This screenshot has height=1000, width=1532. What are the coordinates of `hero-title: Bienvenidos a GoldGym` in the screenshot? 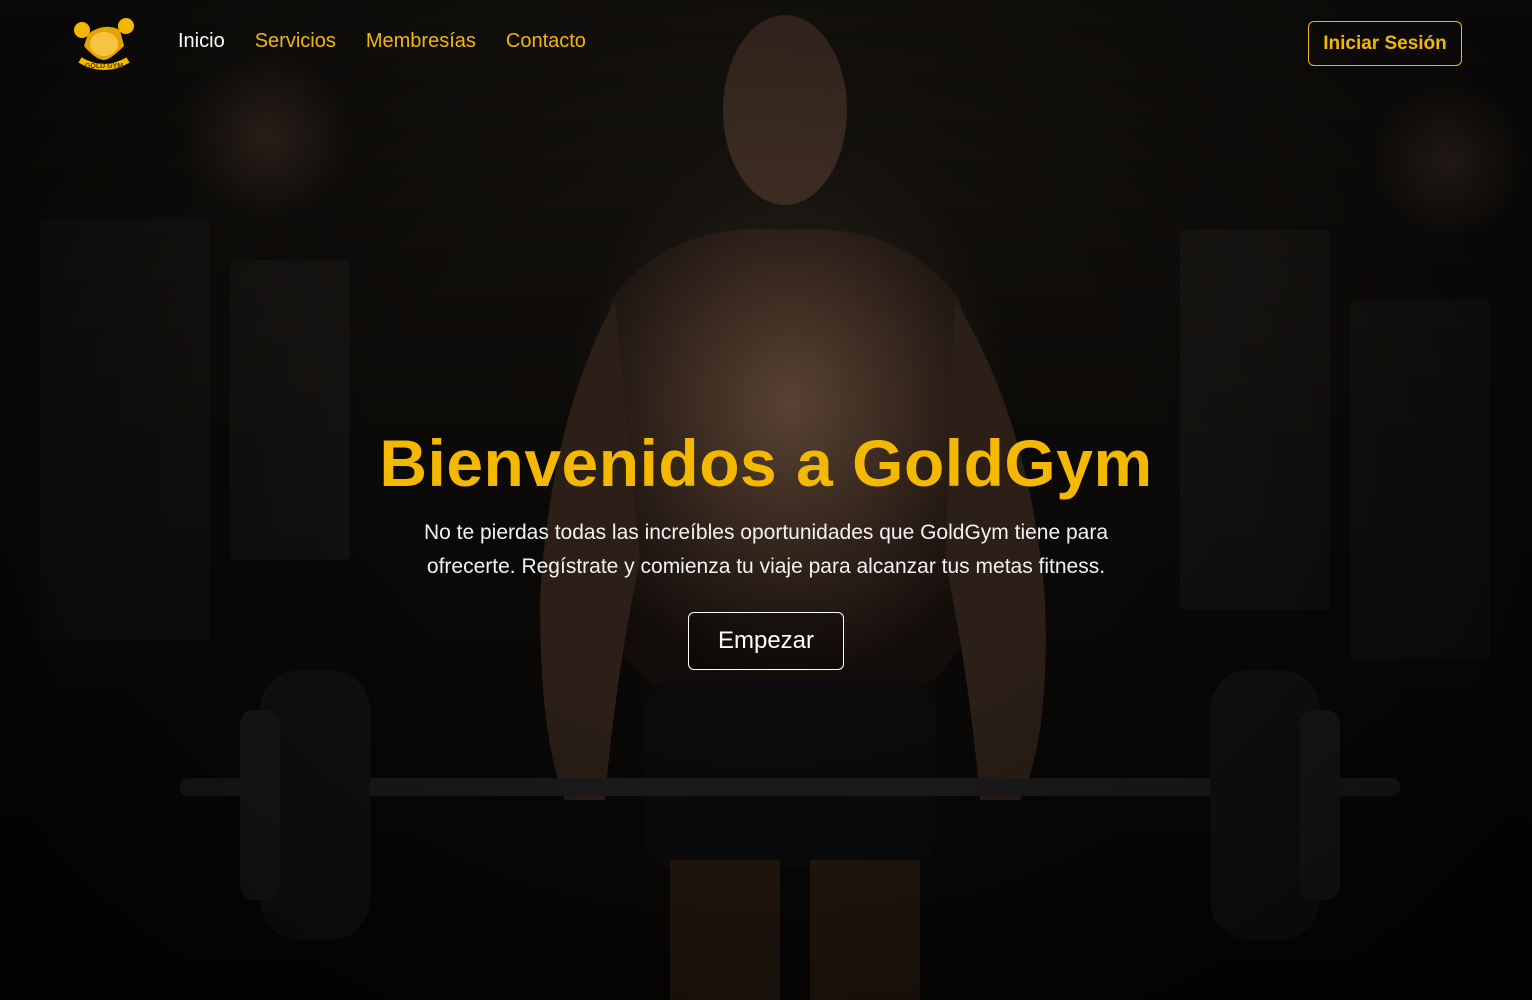 It's located at (766, 463).